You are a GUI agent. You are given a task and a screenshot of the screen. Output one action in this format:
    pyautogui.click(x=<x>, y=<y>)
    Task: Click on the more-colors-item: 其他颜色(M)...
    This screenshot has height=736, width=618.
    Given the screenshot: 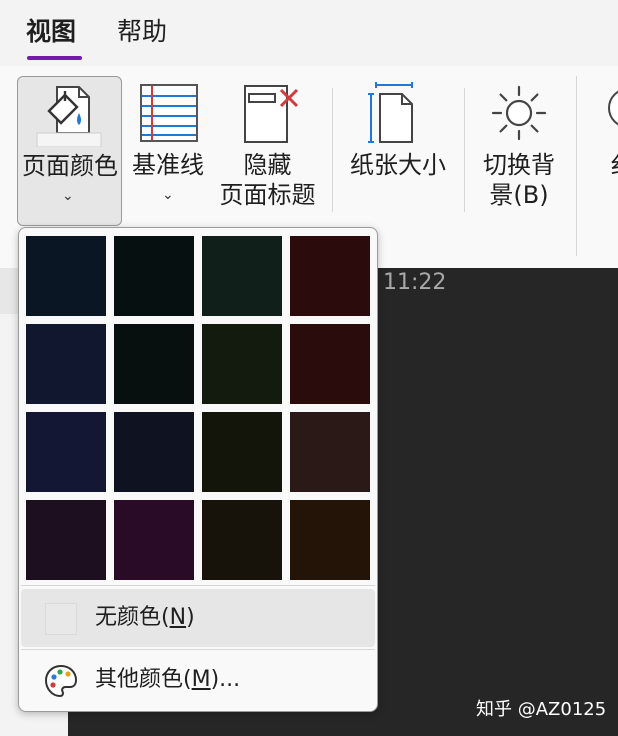 What is the action you would take?
    pyautogui.click(x=198, y=681)
    